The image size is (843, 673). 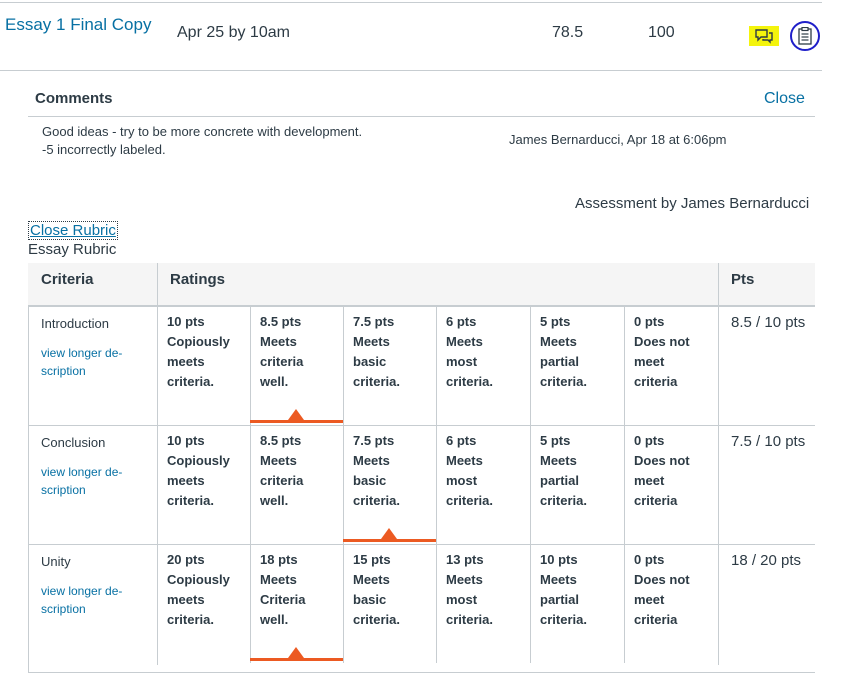 I want to click on assessment-by: Assessment by James Bernarducci, so click(x=692, y=203).